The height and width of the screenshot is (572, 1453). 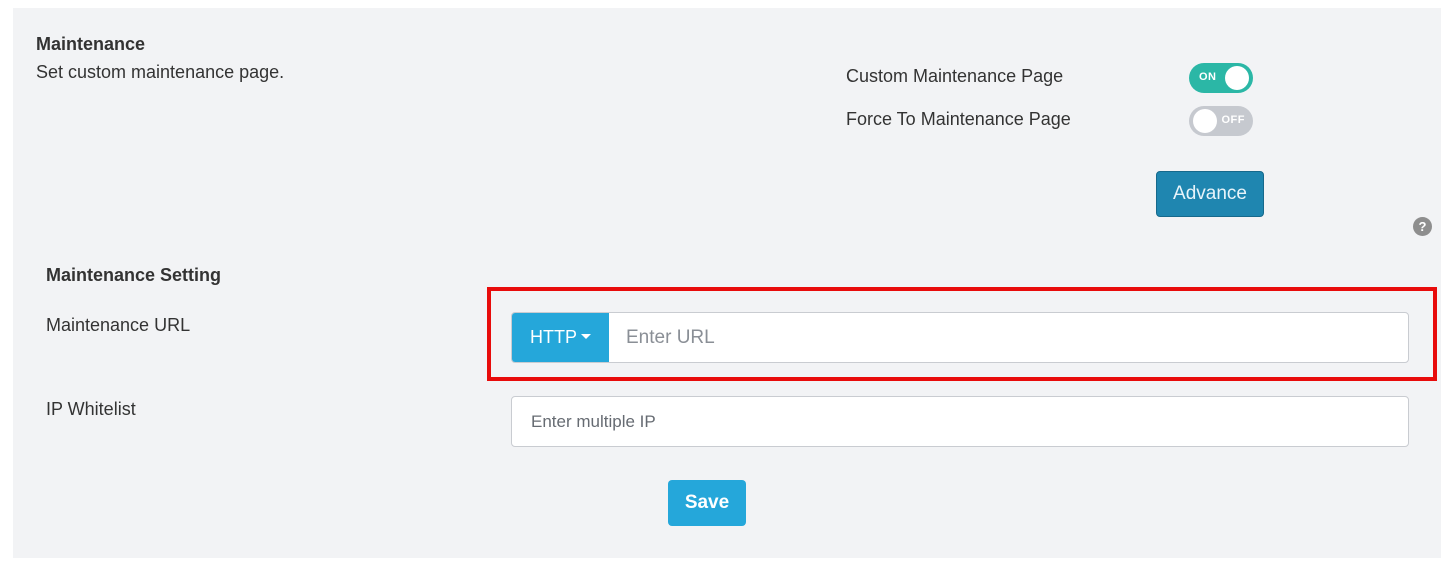 I want to click on ip-whitelist-label: IP Whitelist, so click(x=91, y=409).